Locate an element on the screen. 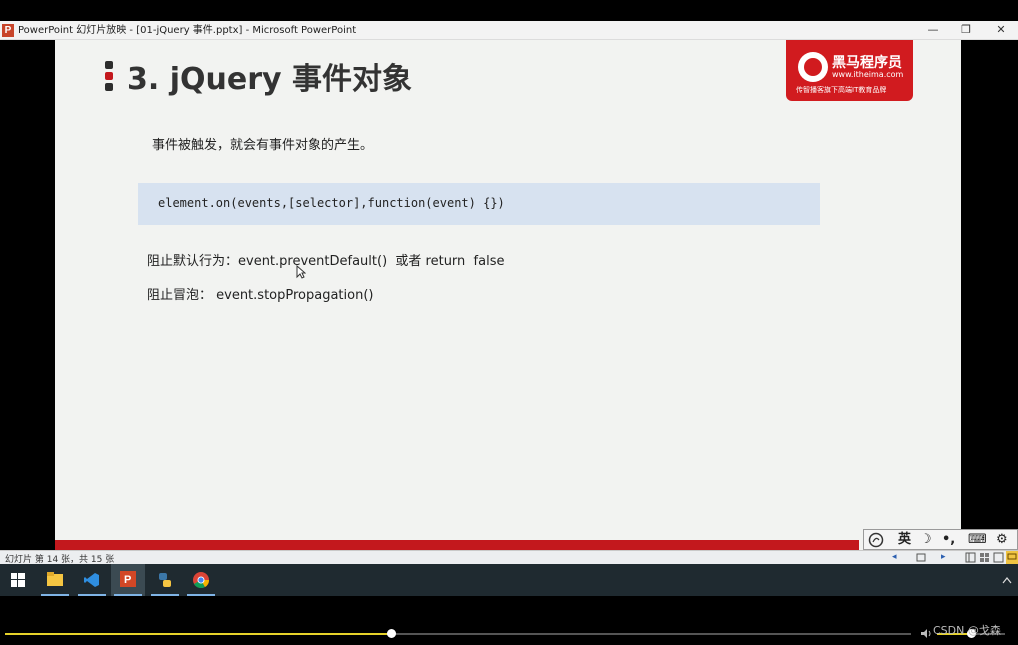 The width and height of the screenshot is (1018, 645). ime-language-toggle: 英 is located at coordinates (904, 540).